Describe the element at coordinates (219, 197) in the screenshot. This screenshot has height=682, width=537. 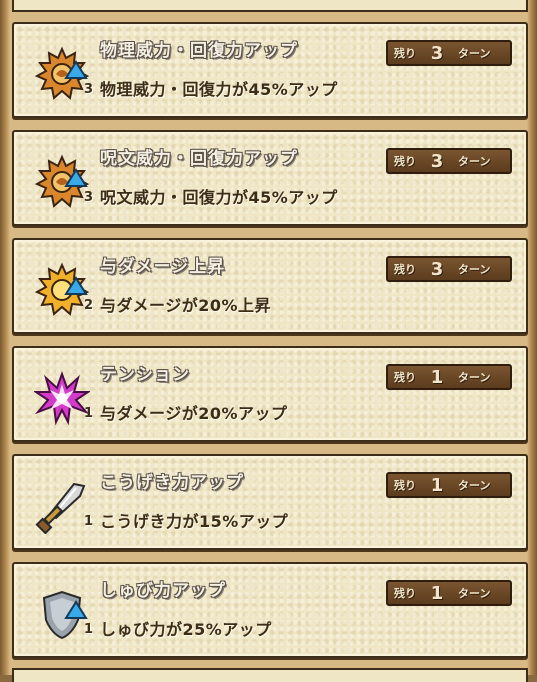
I see `buff-description: 呪文威力・回復力が45%アップ` at that location.